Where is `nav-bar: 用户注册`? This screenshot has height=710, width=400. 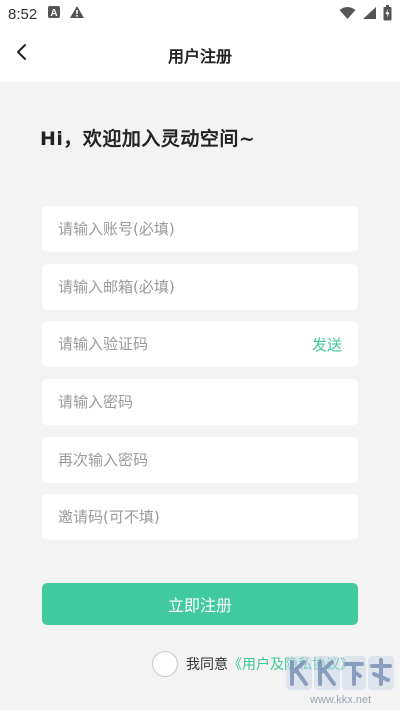 nav-bar: 用户注册 is located at coordinates (200, 55).